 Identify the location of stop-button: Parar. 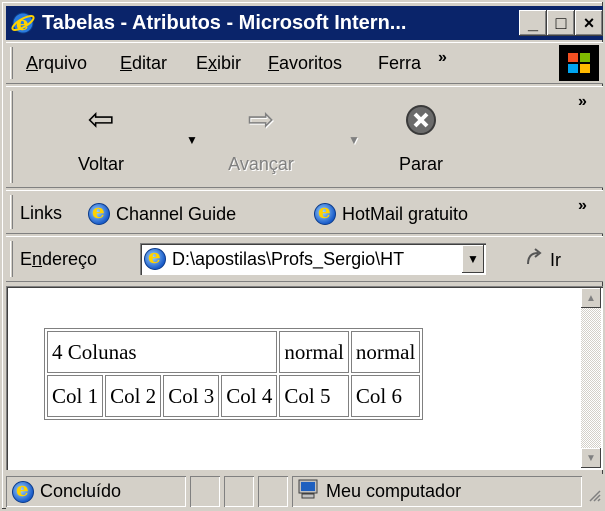
(421, 139).